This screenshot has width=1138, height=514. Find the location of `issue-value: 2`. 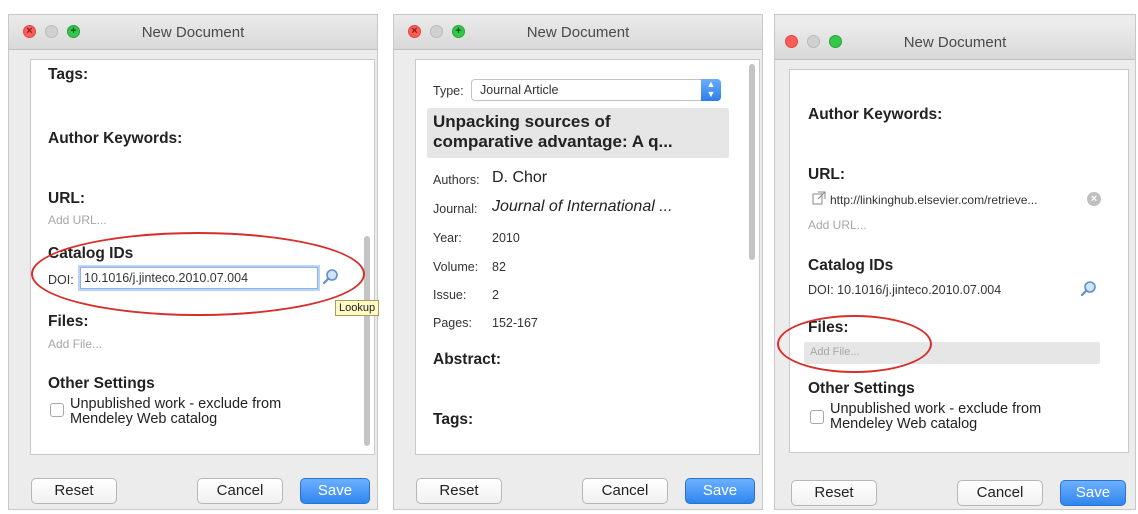

issue-value: 2 is located at coordinates (495, 295).